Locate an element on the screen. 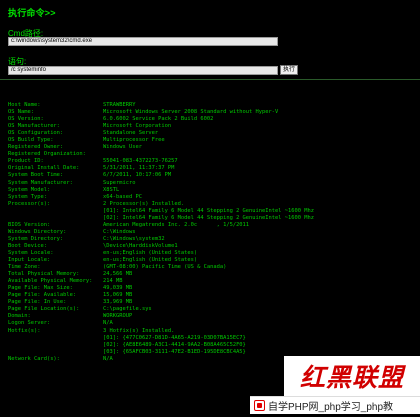 Image resolution: width=420 pixels, height=417 pixels. sysinfo-row: Domain: WORKGROUP is located at coordinates (161, 316).